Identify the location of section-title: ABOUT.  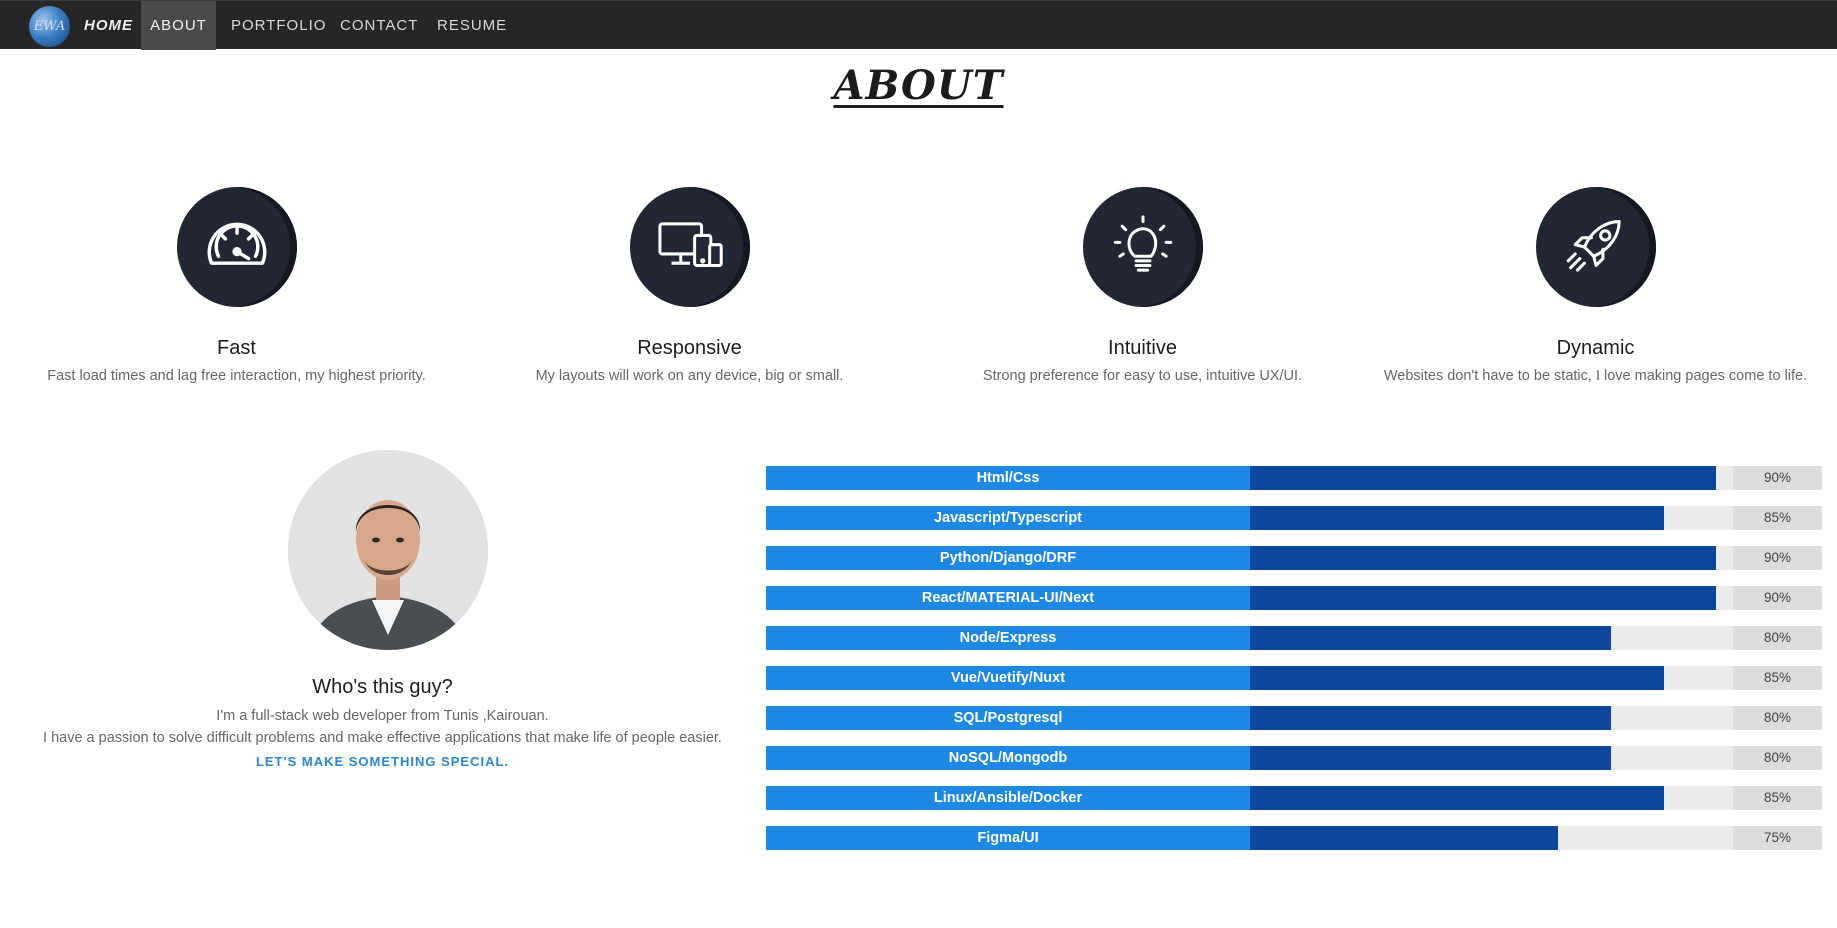
(918, 85).